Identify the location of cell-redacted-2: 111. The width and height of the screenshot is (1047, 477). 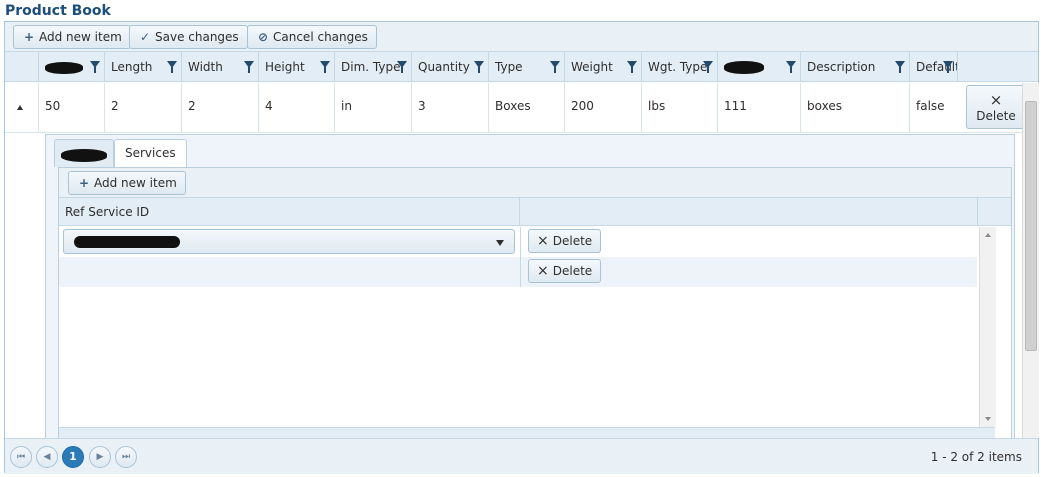
(758, 108).